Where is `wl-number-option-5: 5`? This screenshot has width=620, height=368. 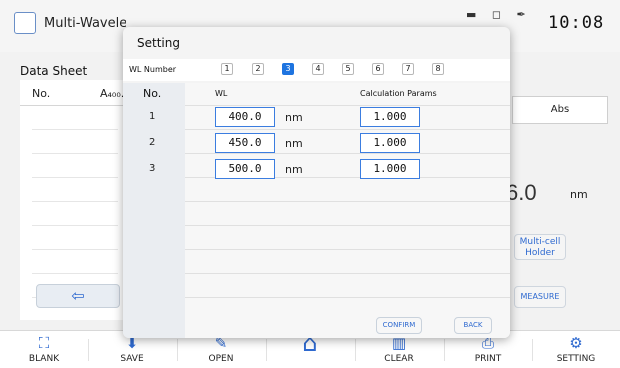 wl-number-option-5: 5 is located at coordinates (348, 69).